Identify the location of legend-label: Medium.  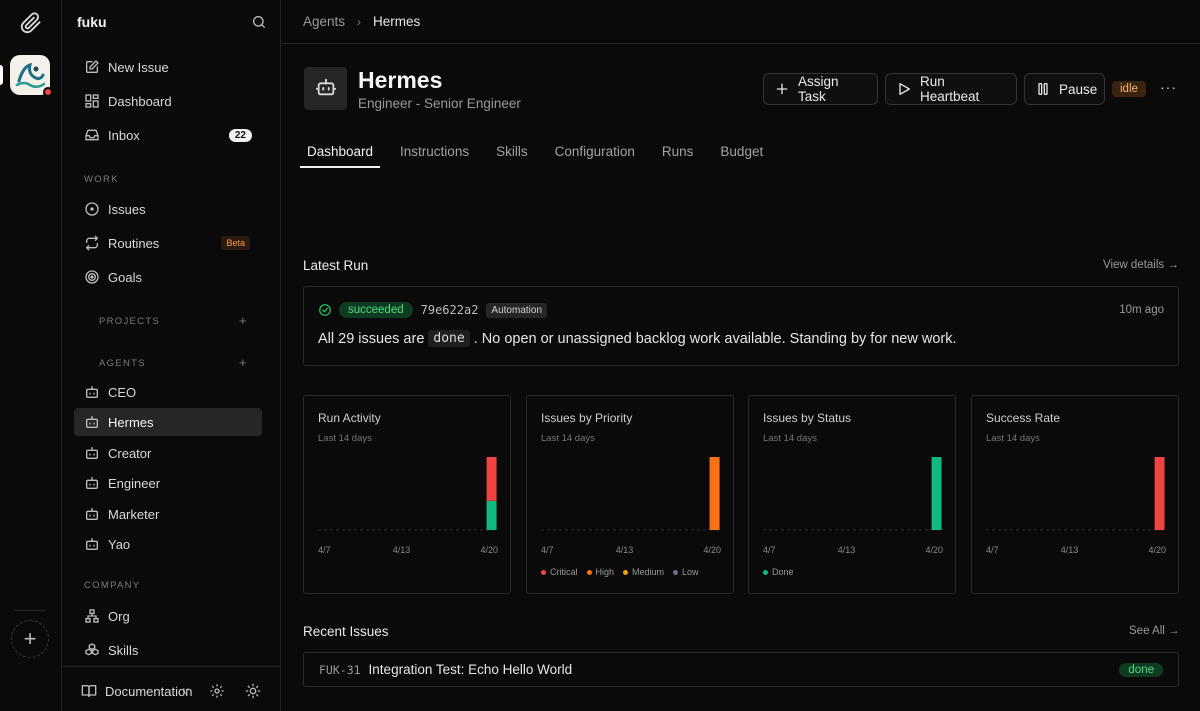
(648, 572).